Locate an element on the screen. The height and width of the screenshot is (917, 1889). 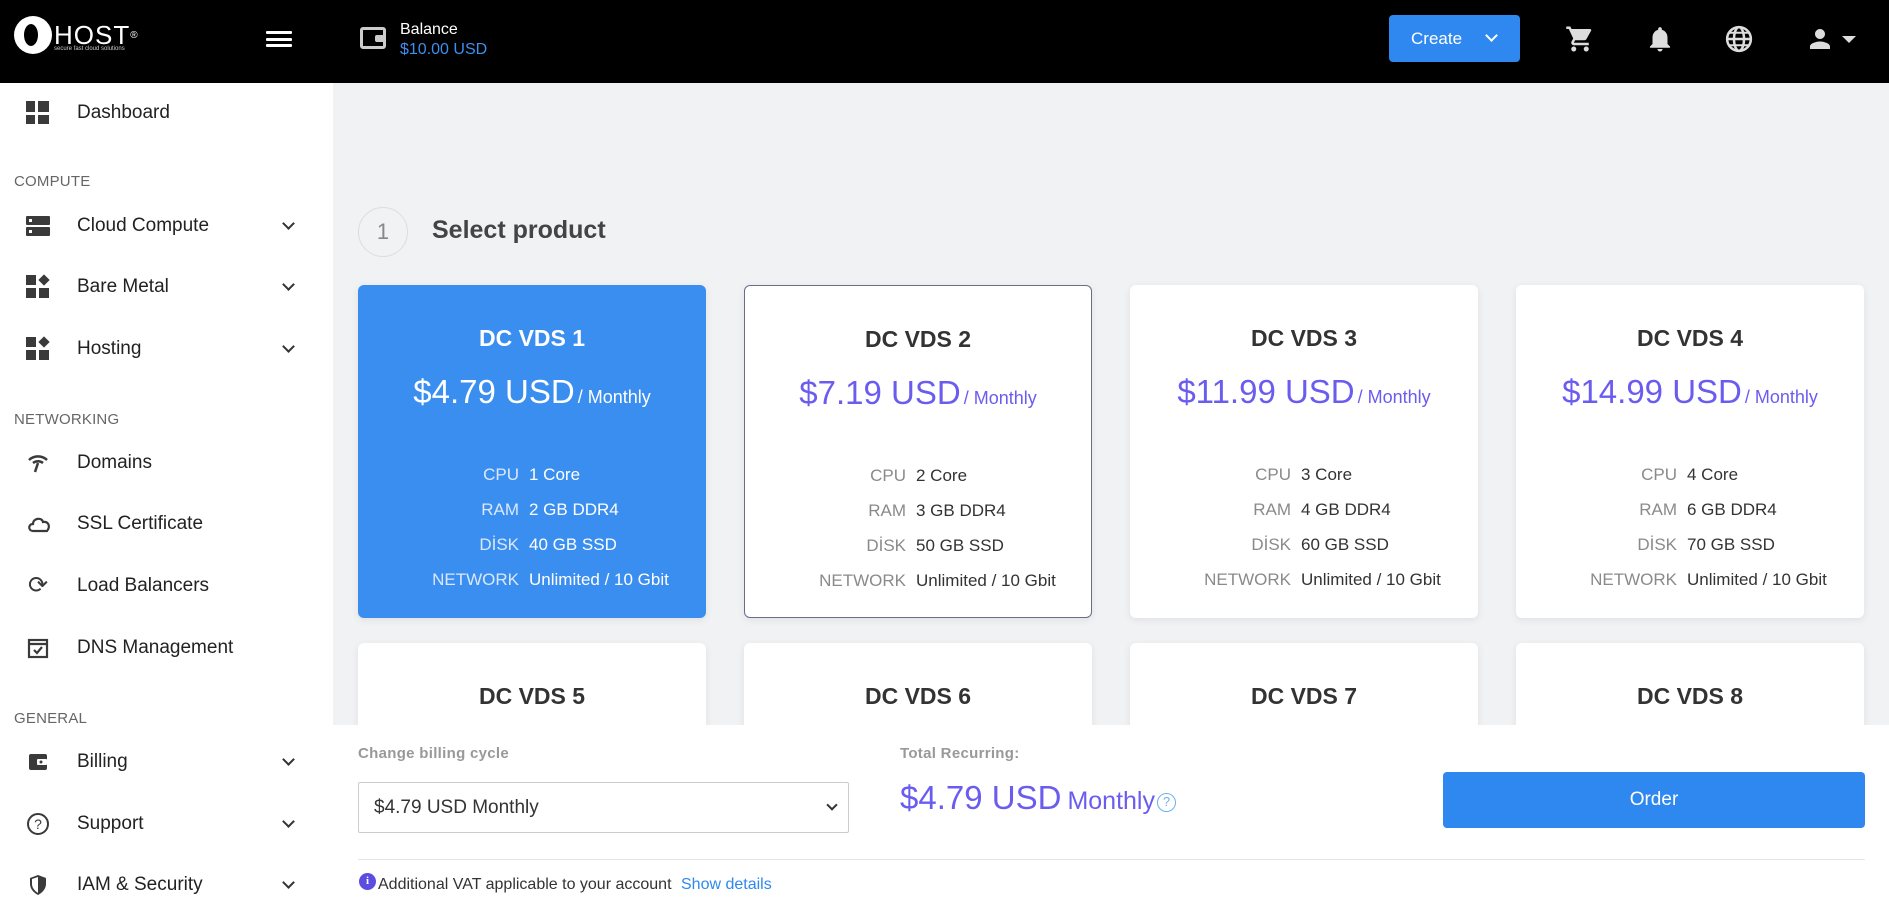
help-icon: ? is located at coordinates (1166, 802).